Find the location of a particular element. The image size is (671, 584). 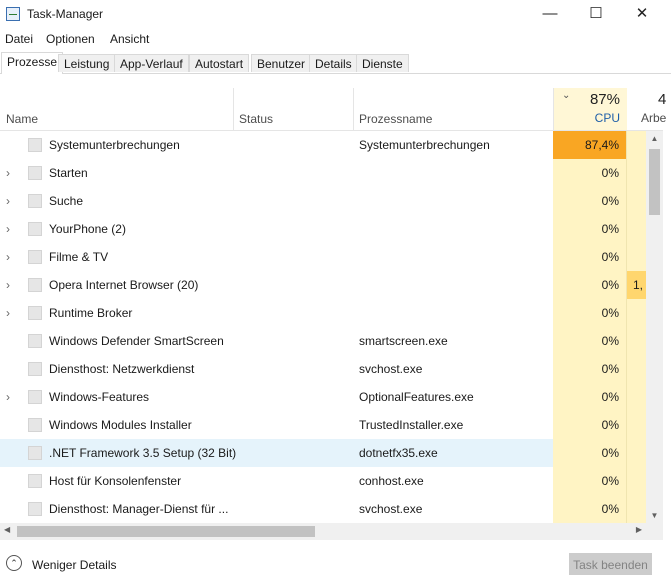

process-name-cell: YourPhone (2) is located at coordinates (87, 229).